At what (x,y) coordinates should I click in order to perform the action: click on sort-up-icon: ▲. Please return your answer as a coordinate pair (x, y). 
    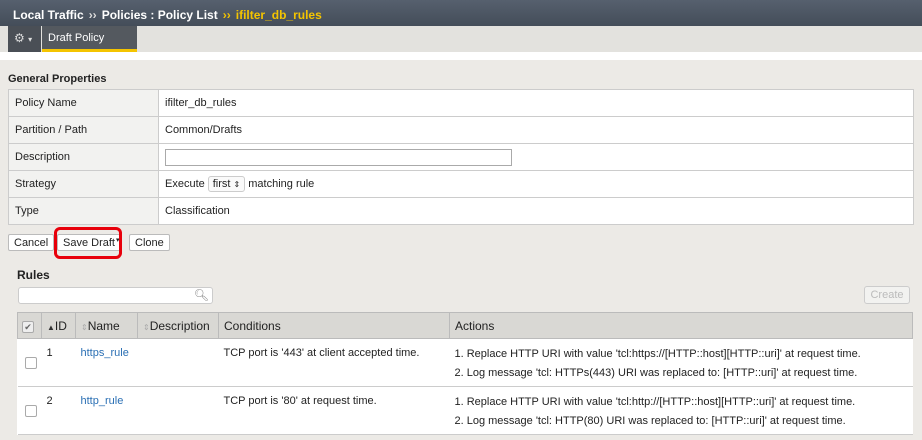
    Looking at the image, I should click on (51, 327).